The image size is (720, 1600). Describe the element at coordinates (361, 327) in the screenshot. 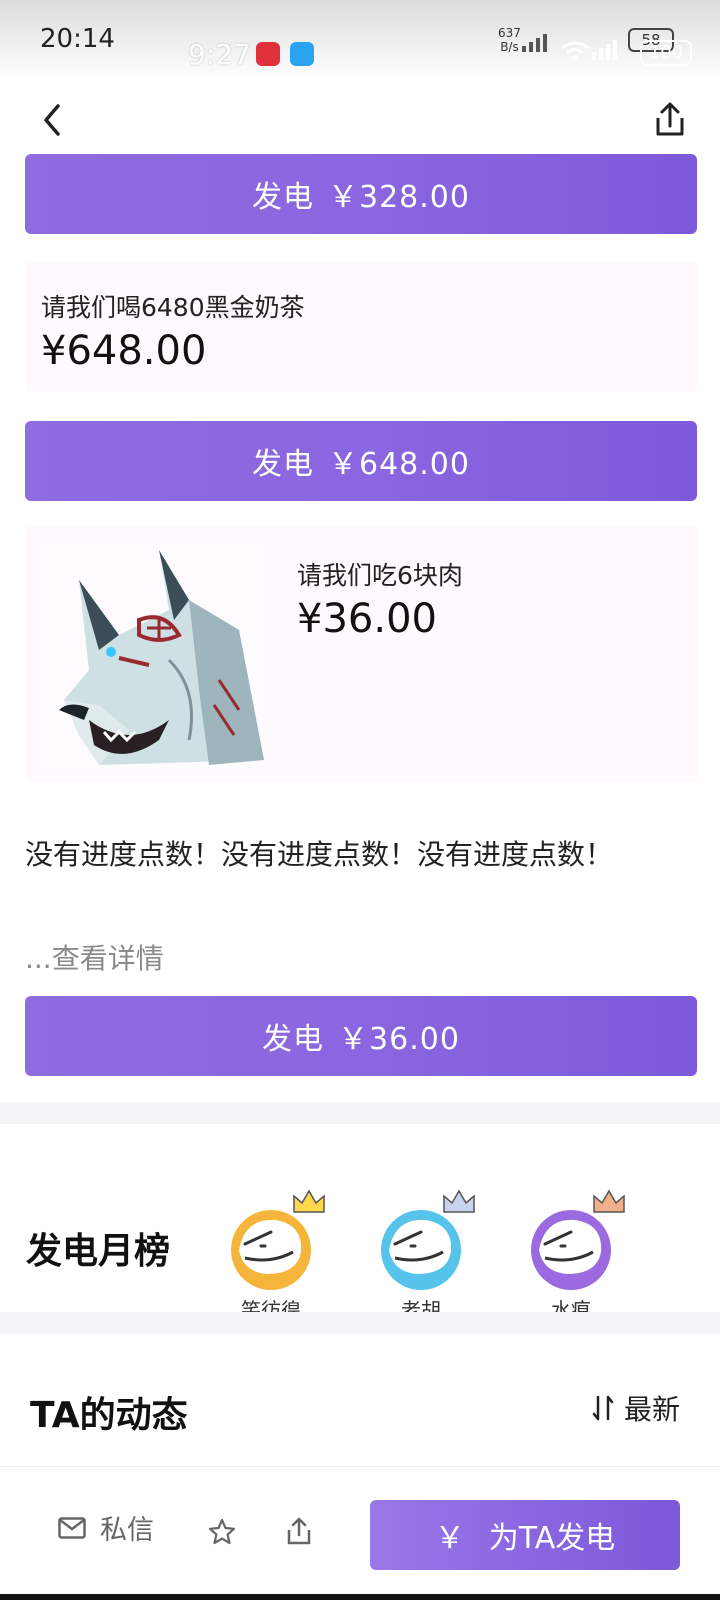

I see `tier-card-648: 请我们喝6480黑金奶茶 ¥648.00` at that location.